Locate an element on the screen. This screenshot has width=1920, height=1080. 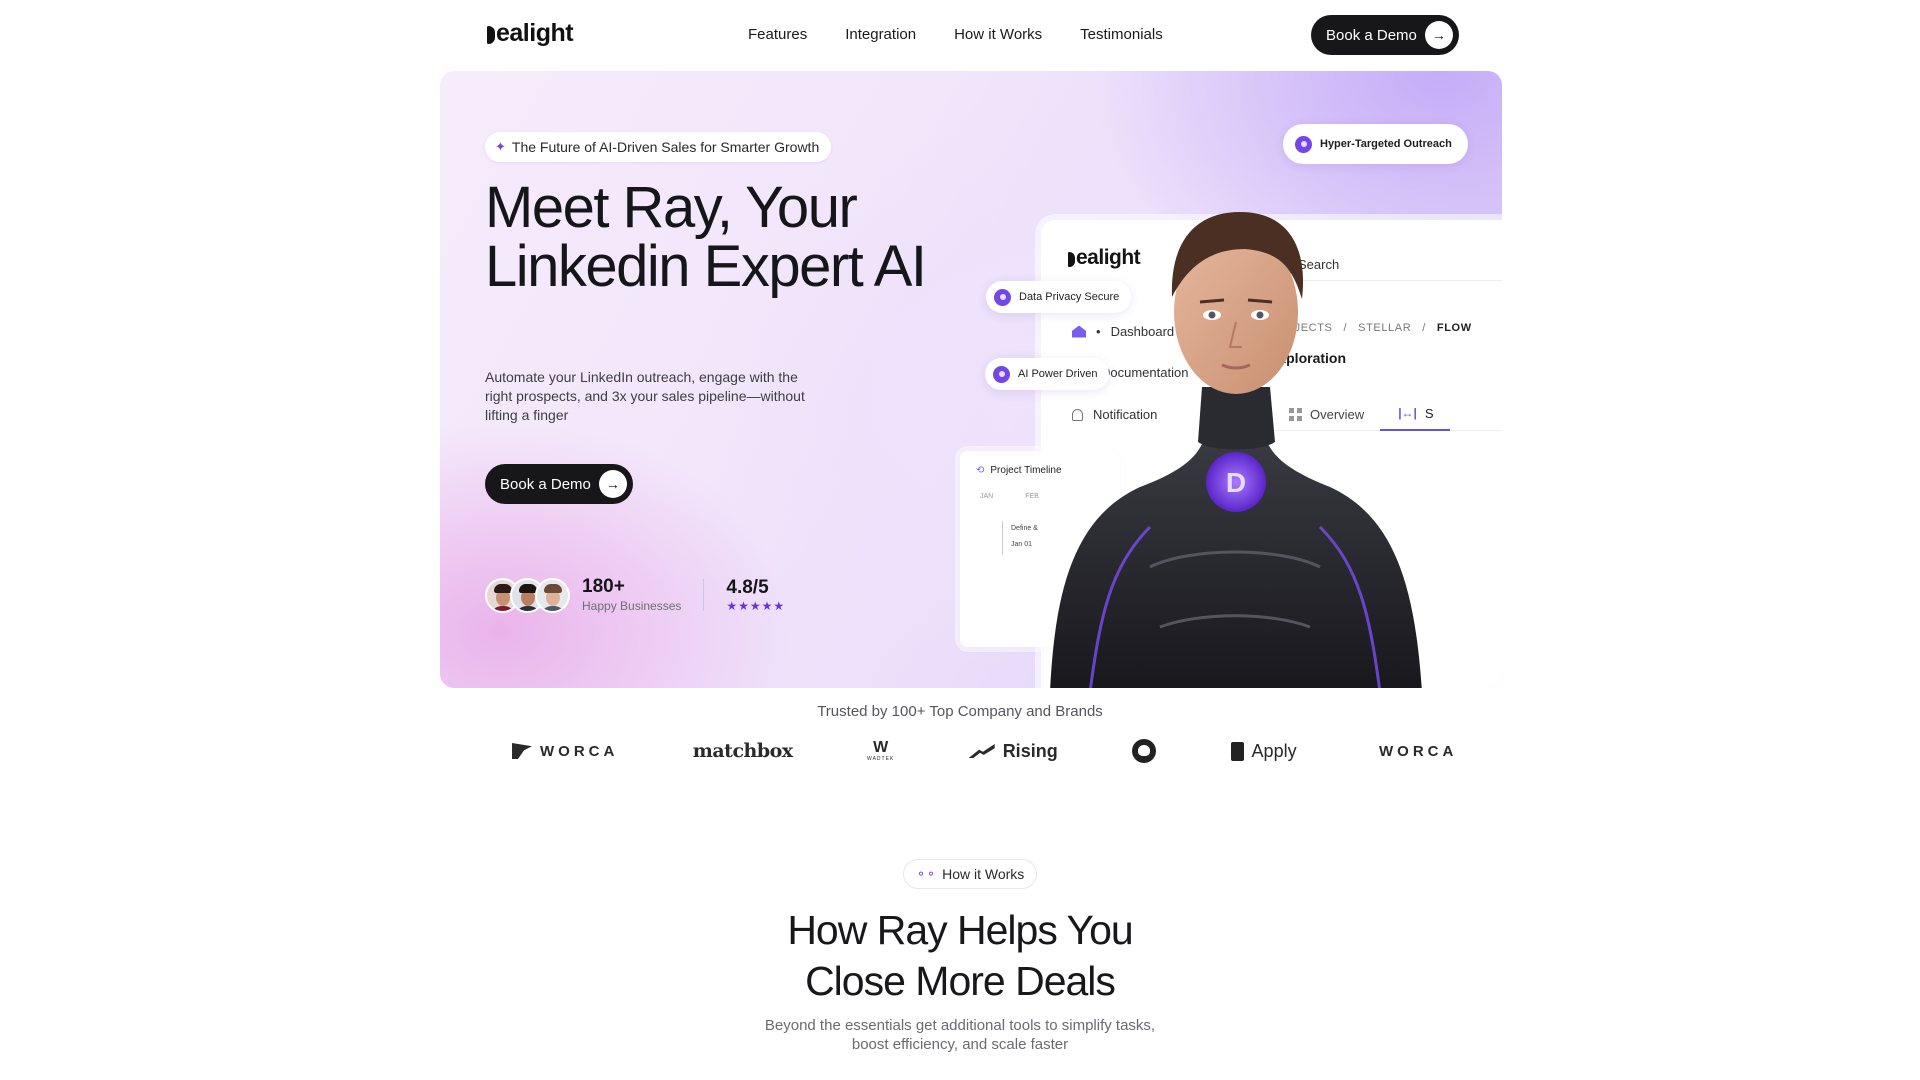
hero-stats: 180+ Happy Businesses 4.8/5 ★★★★★ is located at coordinates (635, 595).